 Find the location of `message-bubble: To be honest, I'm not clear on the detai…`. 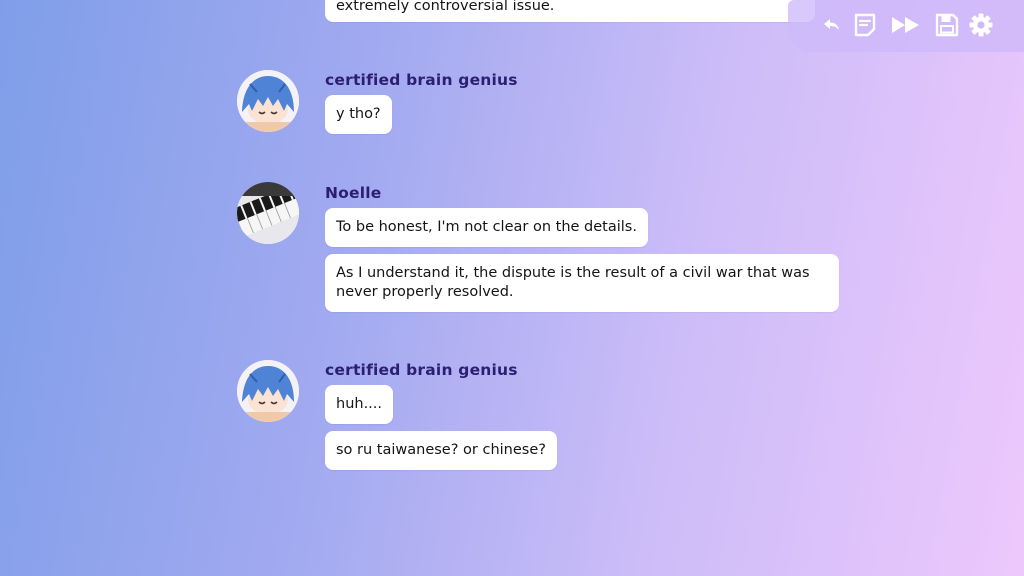

message-bubble: To be honest, I'm not clear on the detai… is located at coordinates (486, 227).